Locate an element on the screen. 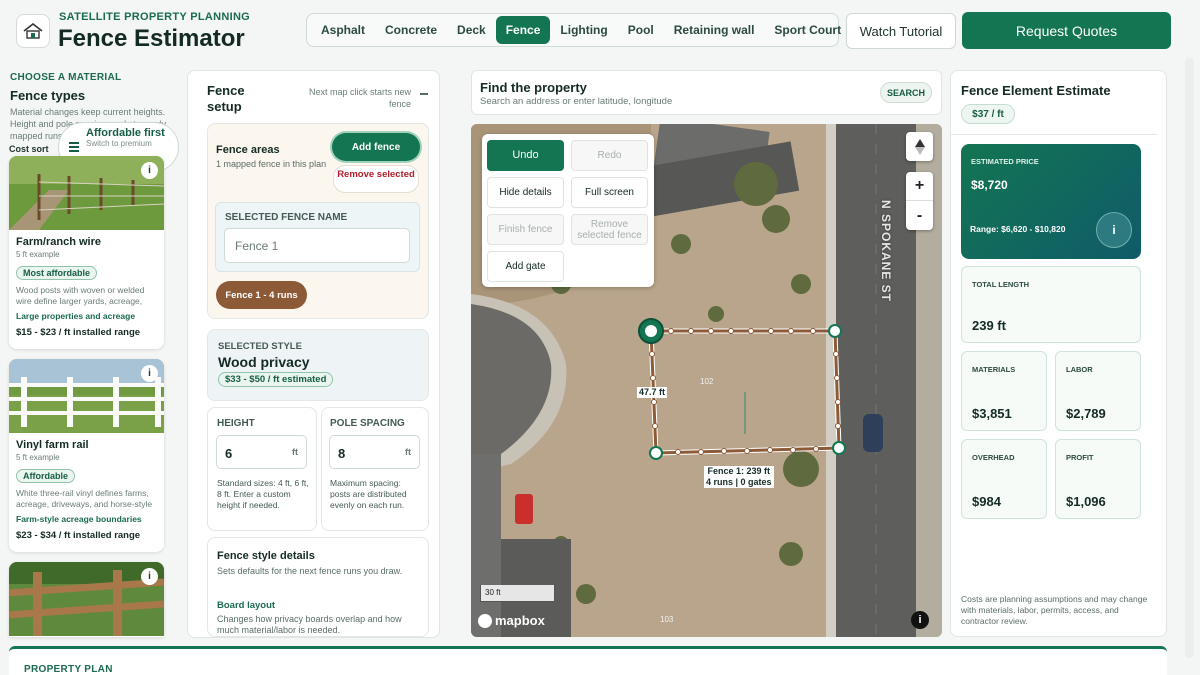  materials-label: MATERIALS is located at coordinates (994, 369).